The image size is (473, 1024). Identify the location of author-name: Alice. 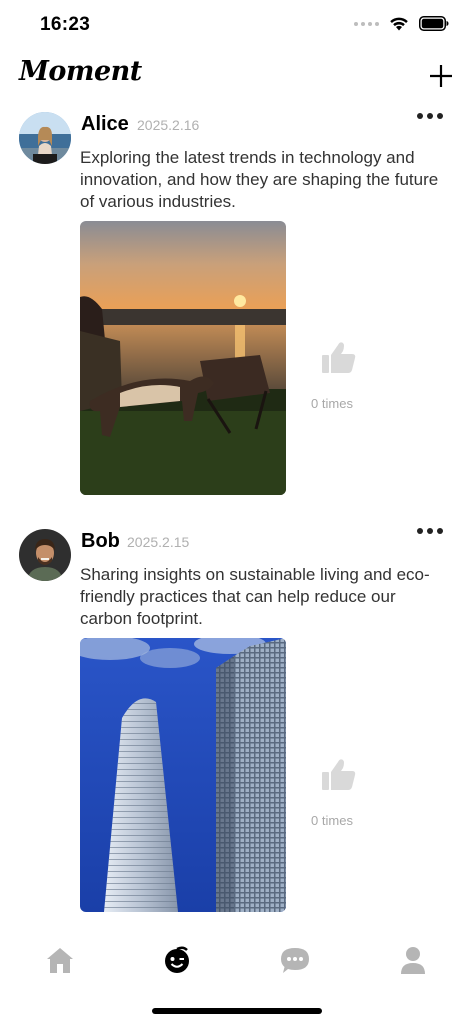
(105, 124).